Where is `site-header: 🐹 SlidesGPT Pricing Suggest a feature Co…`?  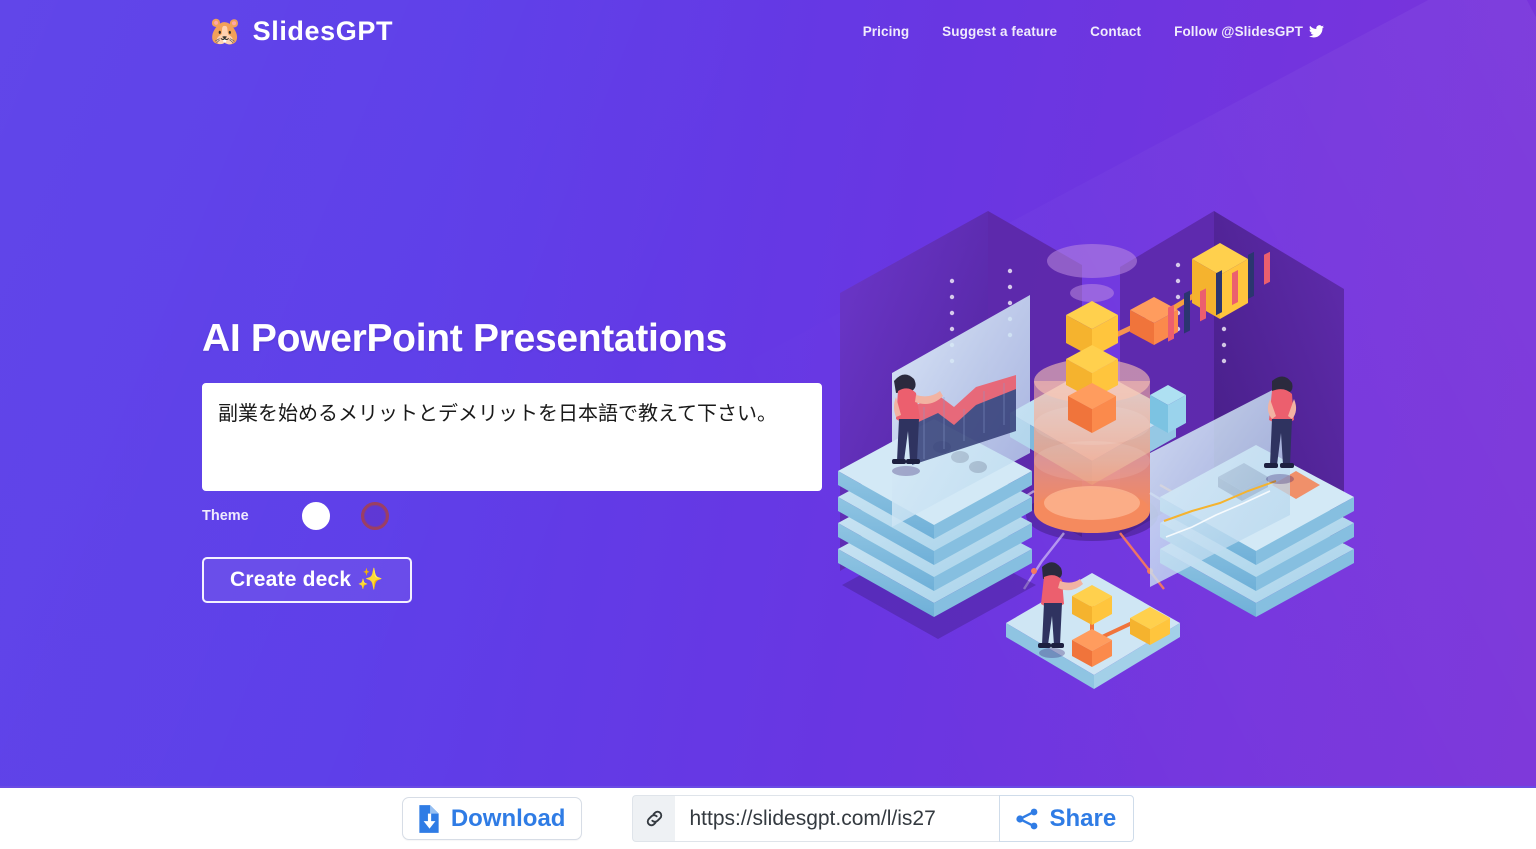 site-header: 🐹 SlidesGPT Pricing Suggest a feature Co… is located at coordinates (768, 35).